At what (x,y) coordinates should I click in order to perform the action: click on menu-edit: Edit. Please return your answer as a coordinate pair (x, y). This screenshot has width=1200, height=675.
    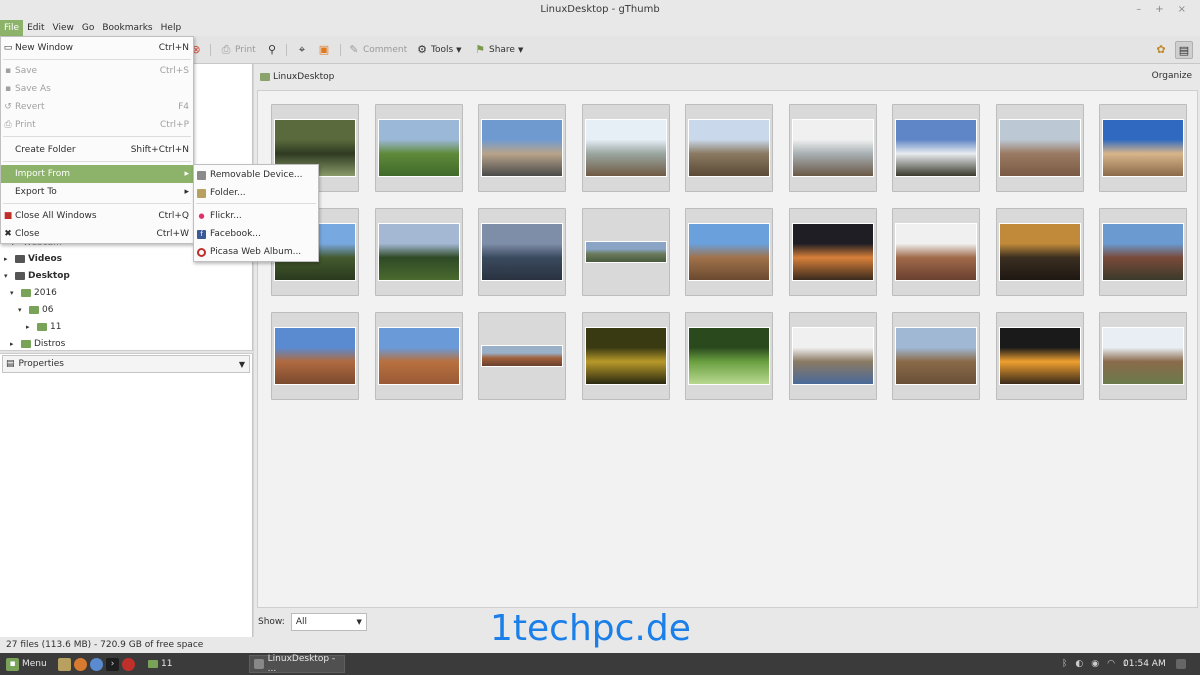
    Looking at the image, I should click on (35, 28).